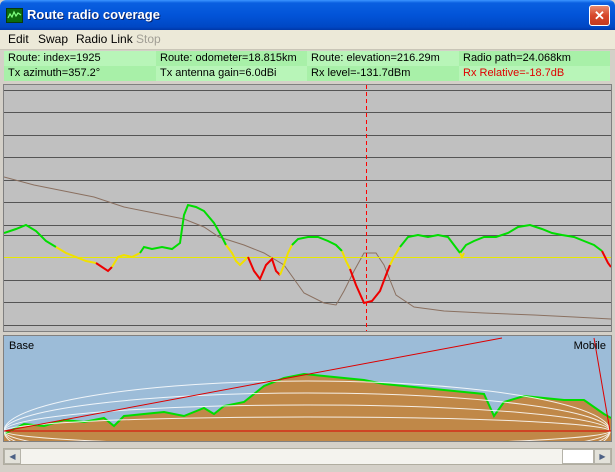 This screenshot has height=472, width=615. Describe the element at coordinates (80, 73) in the screenshot. I see `status-tx-azimuth: Tx azimuth=357.2°` at that location.